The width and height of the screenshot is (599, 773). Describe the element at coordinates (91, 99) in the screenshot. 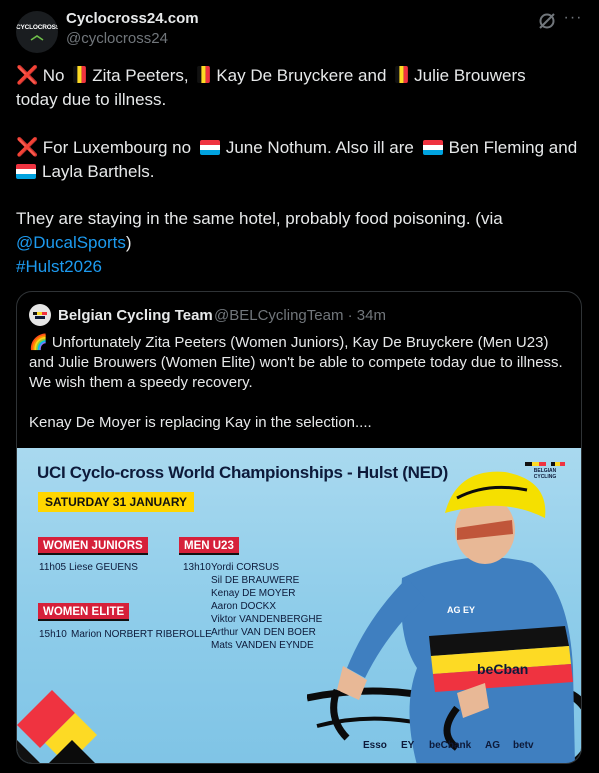

I see `post-text: today due to illness.` at that location.